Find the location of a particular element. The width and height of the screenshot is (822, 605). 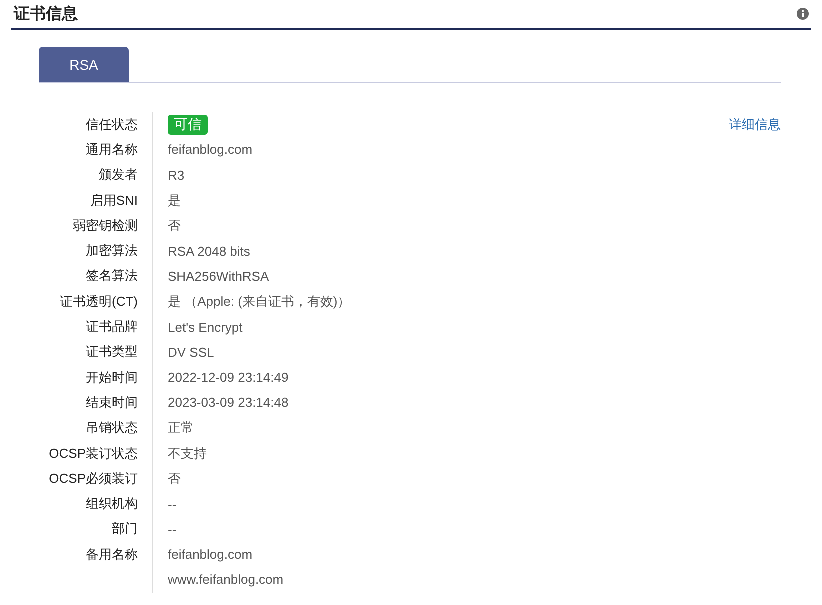

field-label: 签名算法 is located at coordinates (112, 276).